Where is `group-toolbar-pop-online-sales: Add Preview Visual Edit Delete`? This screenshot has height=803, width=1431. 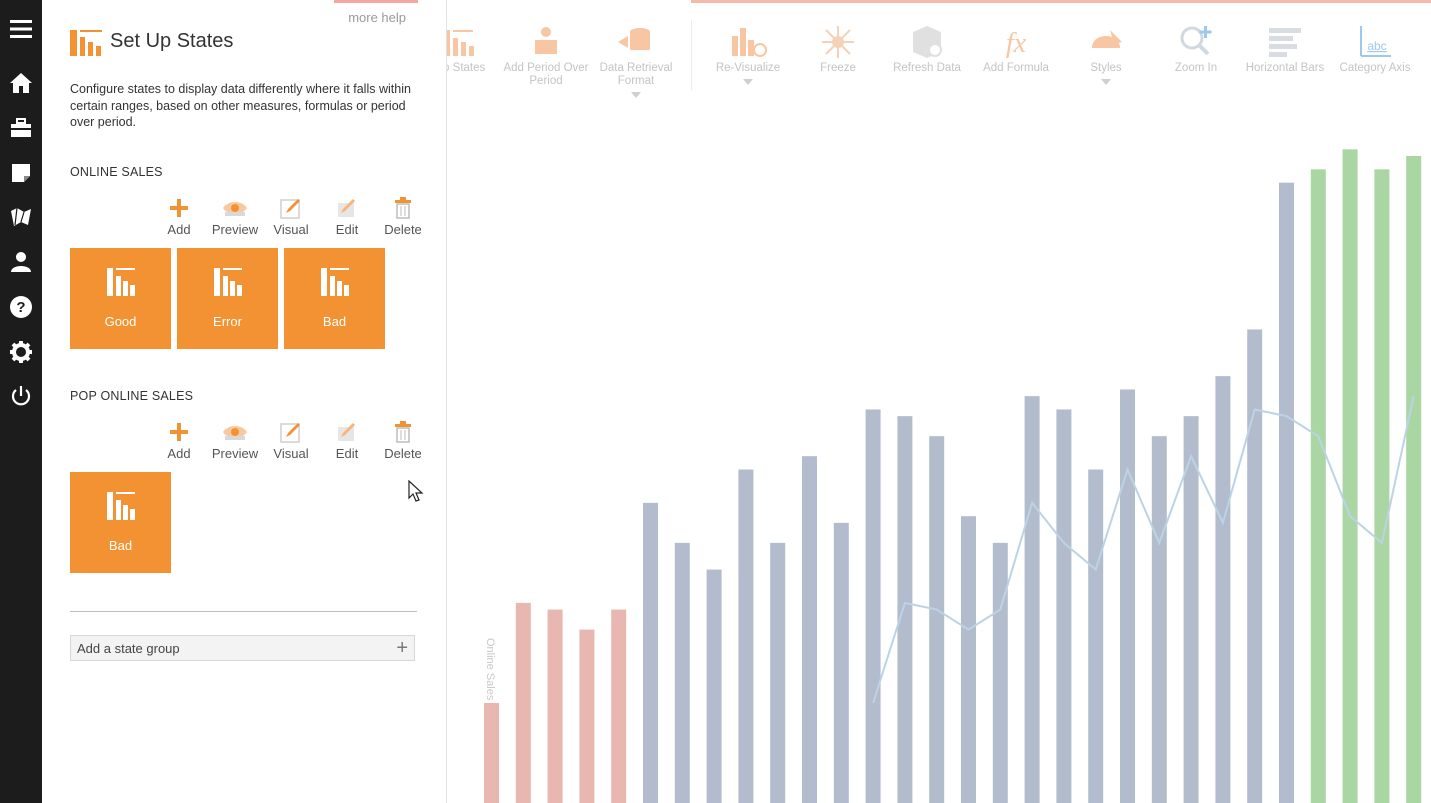
group-toolbar-pop-online-sales: Add Preview Visual Edit Delete is located at coordinates (291, 440).